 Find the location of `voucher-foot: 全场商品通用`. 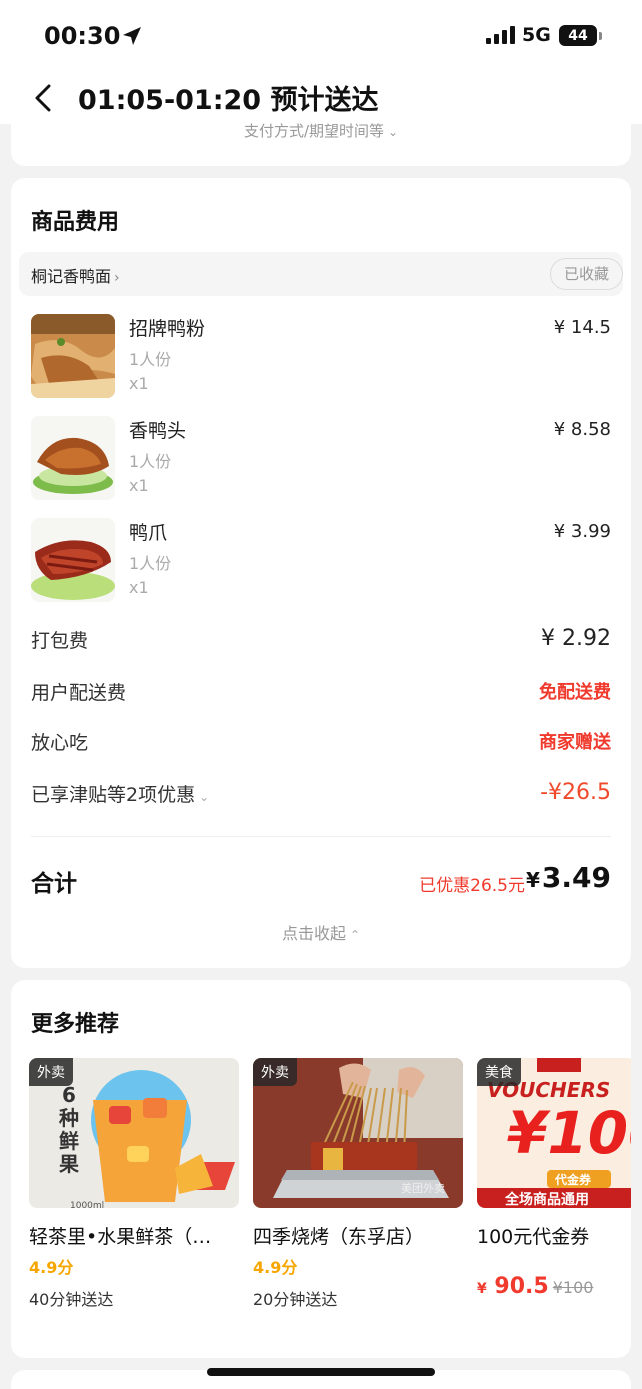

voucher-foot: 全场商品通用 is located at coordinates (547, 1200).